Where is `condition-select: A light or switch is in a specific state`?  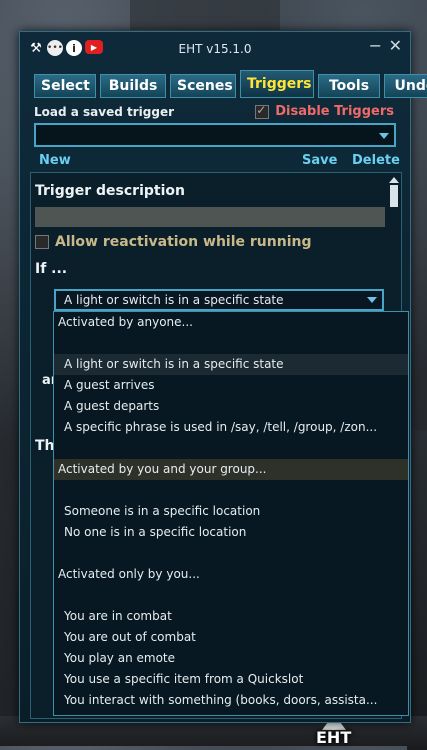 condition-select: A light or switch is in a specific state is located at coordinates (219, 300).